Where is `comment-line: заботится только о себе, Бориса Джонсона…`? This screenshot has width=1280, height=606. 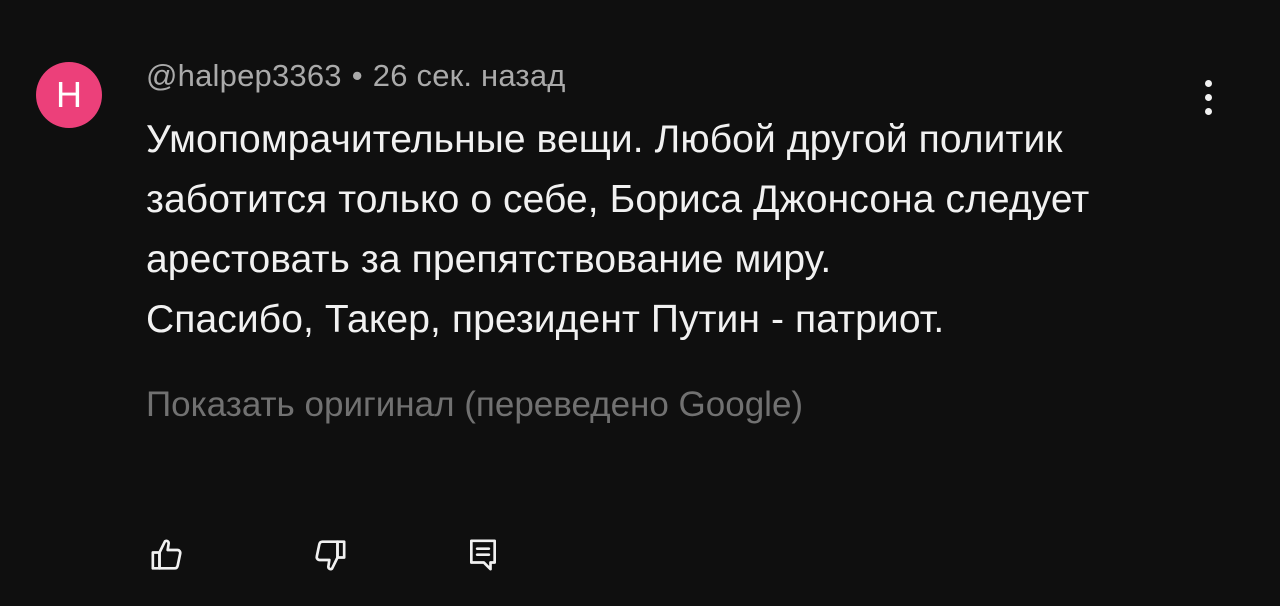 comment-line: заботится только о себе, Бориса Джонсона… is located at coordinates (618, 199).